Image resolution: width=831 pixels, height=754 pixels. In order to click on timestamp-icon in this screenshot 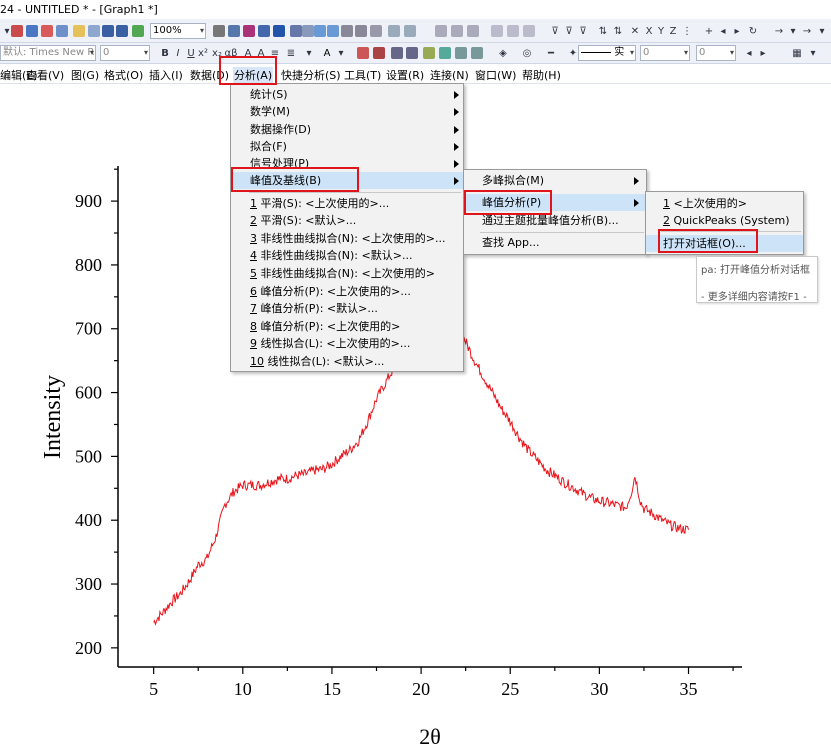, I will do `click(477, 53)`.